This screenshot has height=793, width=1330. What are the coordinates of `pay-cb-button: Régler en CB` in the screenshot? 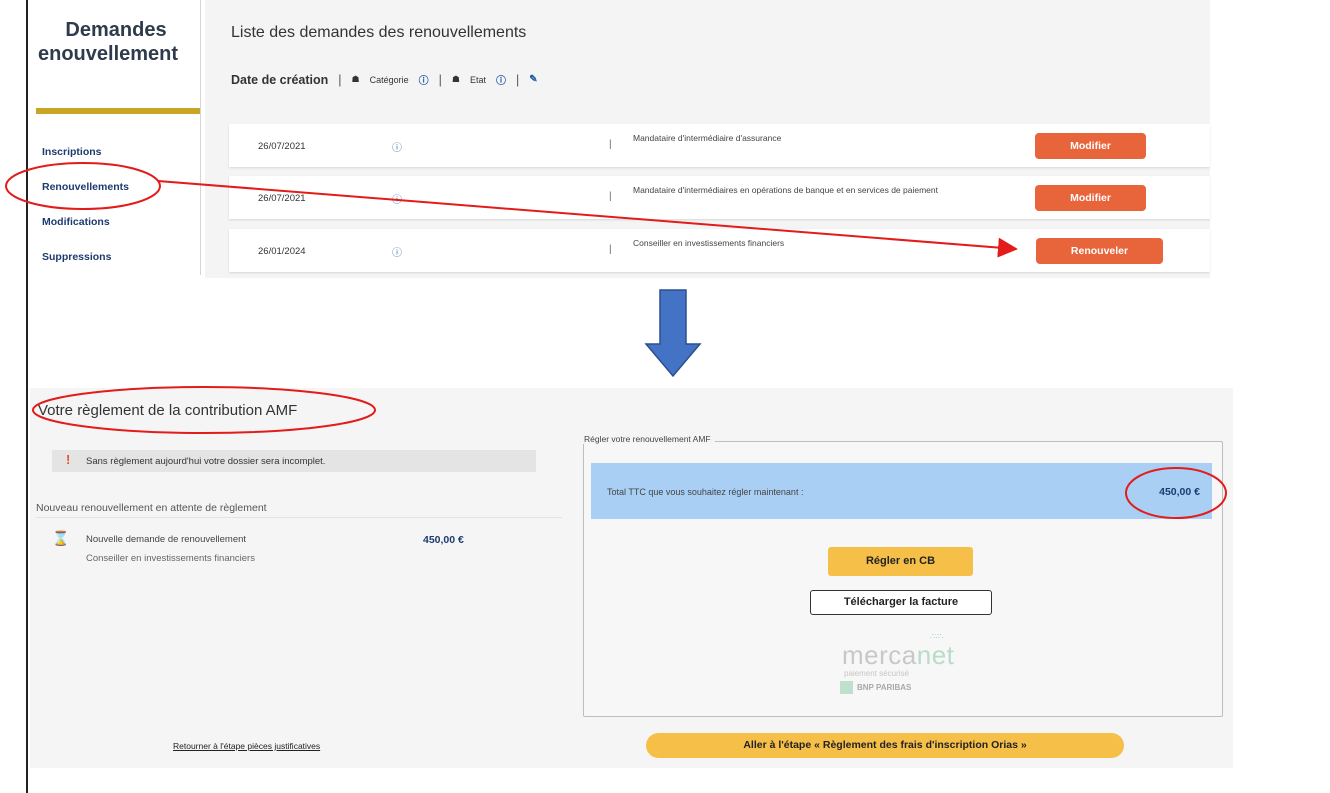 It's located at (900, 561).